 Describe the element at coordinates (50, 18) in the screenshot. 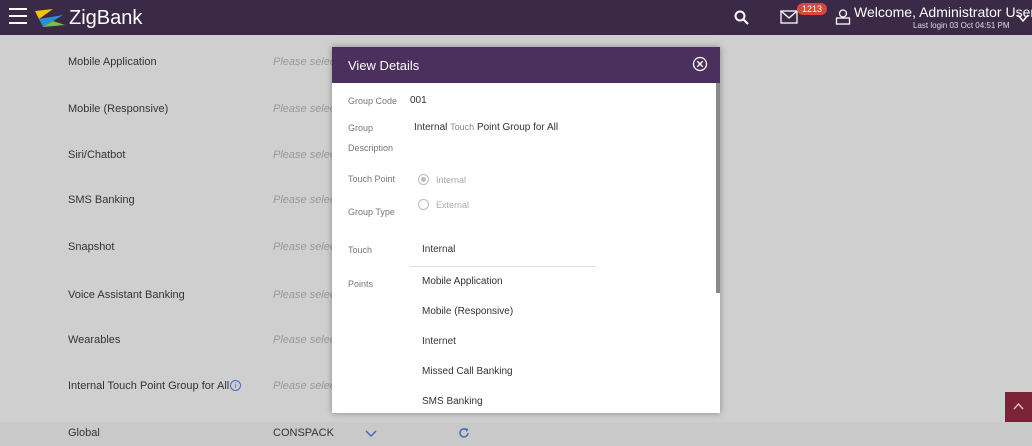

I see `zigbank-logo-icon` at that location.